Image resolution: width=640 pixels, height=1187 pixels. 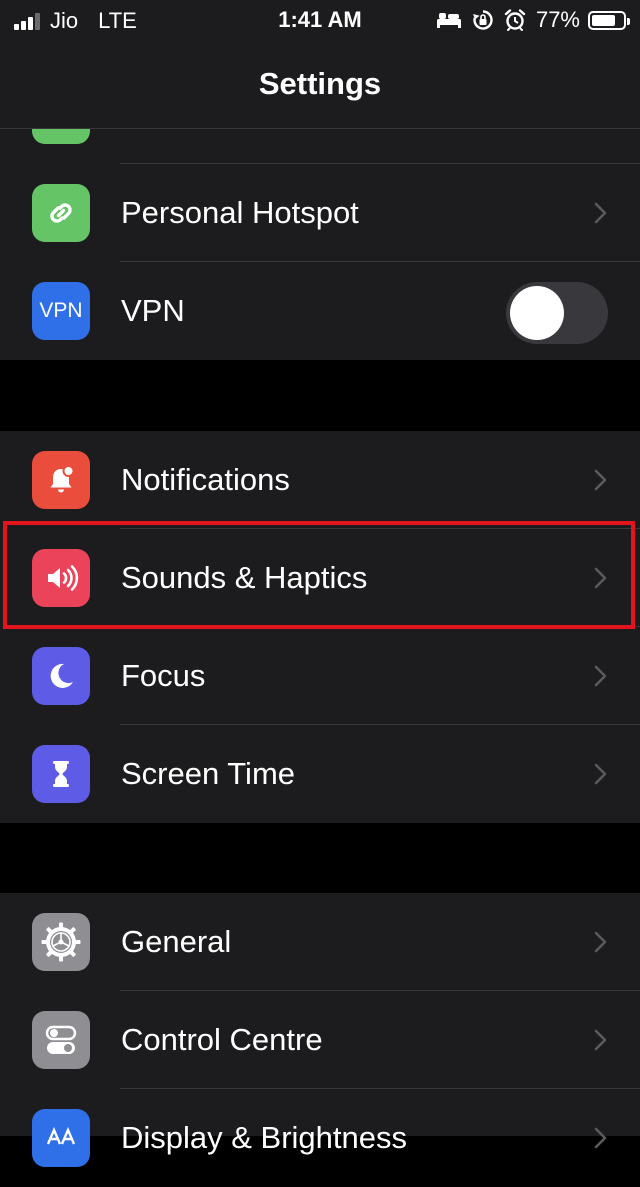 I want to click on switches-icon, so click(x=61, y=1040).